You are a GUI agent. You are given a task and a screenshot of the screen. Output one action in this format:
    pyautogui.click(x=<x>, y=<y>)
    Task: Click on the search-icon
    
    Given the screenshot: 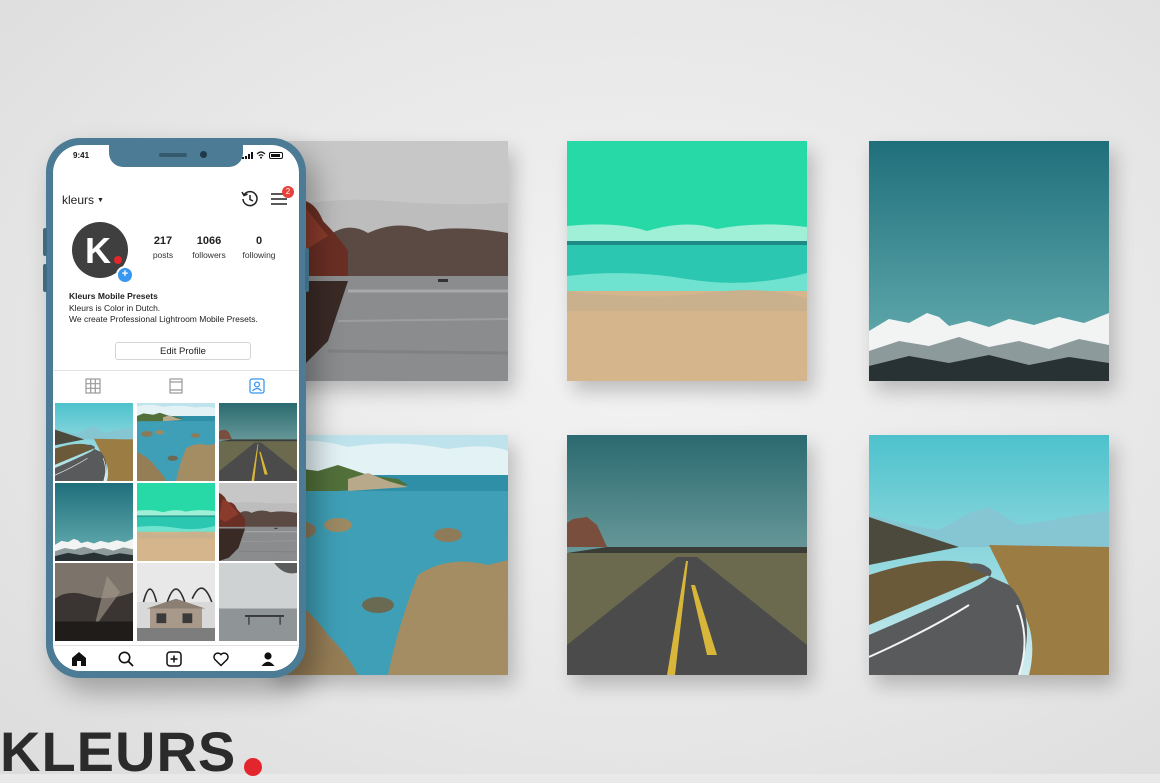 What is the action you would take?
    pyautogui.click(x=126, y=659)
    